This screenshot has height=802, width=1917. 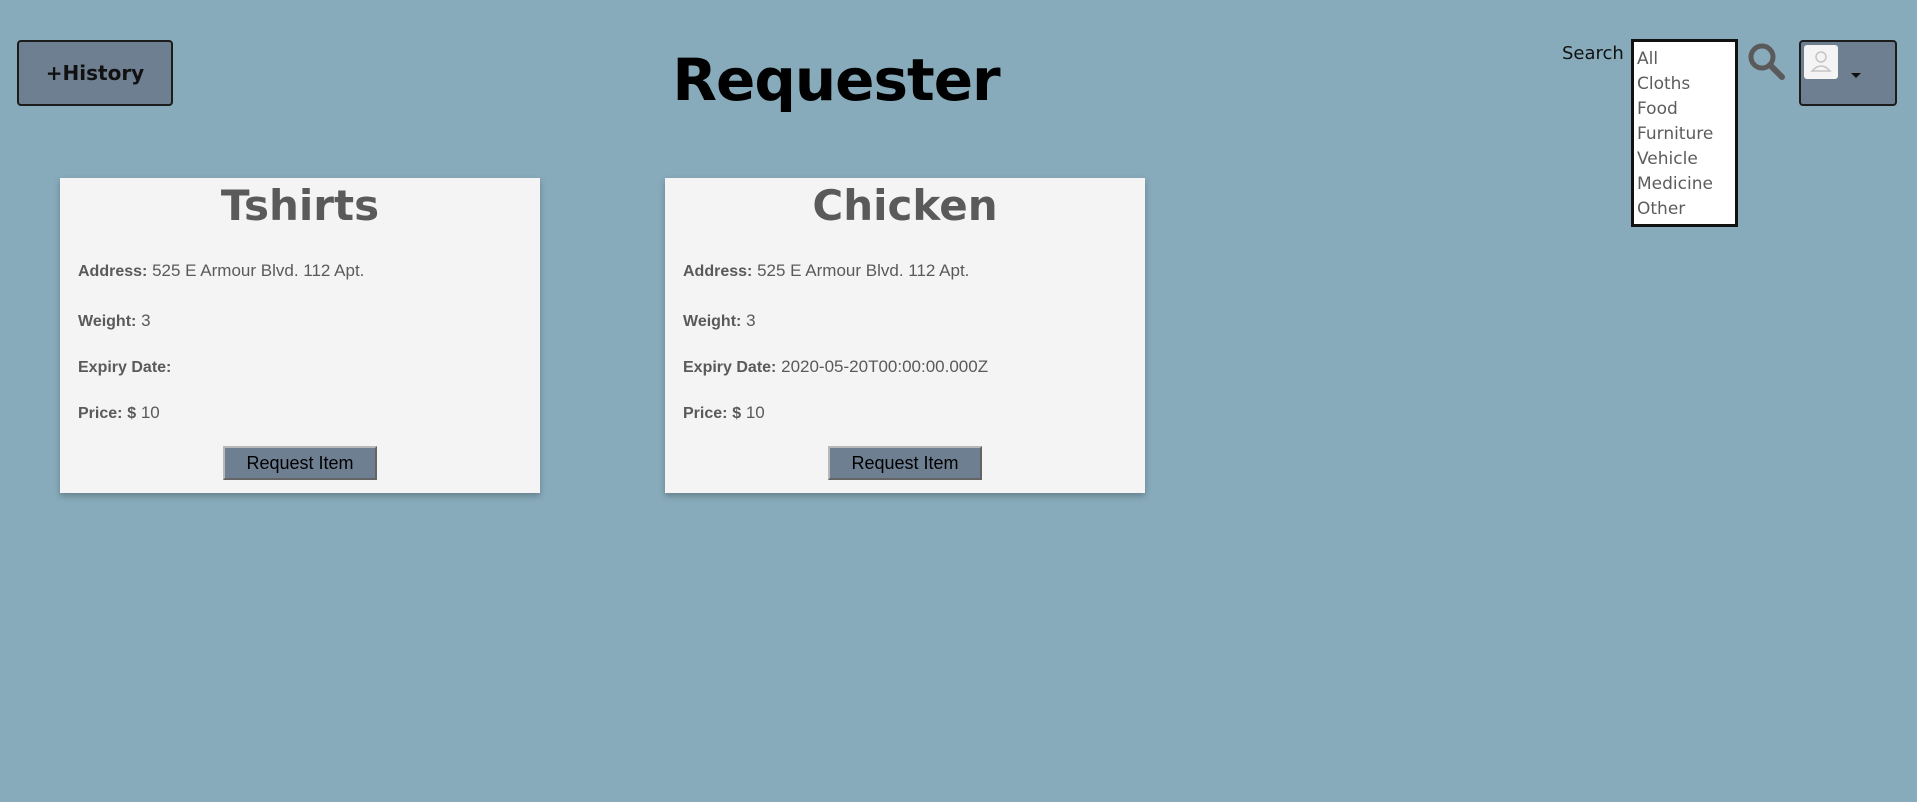 I want to click on category-option-food: Food, so click(x=1686, y=109).